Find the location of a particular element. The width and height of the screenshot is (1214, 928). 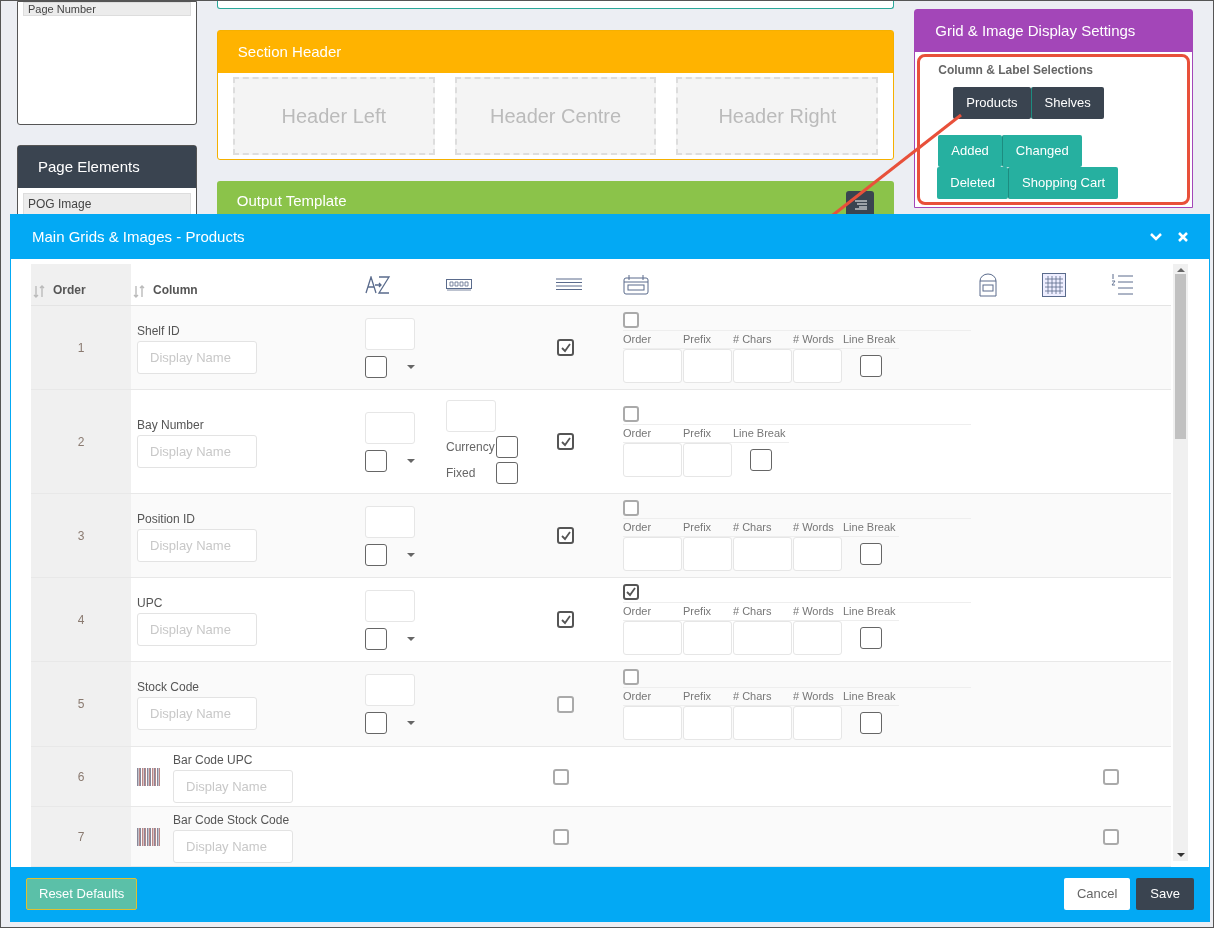

column-label: Bay Number is located at coordinates (171, 425).